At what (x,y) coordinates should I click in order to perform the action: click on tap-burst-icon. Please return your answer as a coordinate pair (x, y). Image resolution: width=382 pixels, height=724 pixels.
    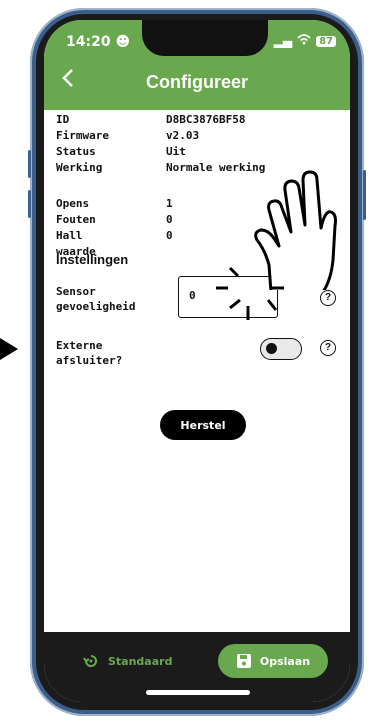
    Looking at the image, I should click on (250, 293).